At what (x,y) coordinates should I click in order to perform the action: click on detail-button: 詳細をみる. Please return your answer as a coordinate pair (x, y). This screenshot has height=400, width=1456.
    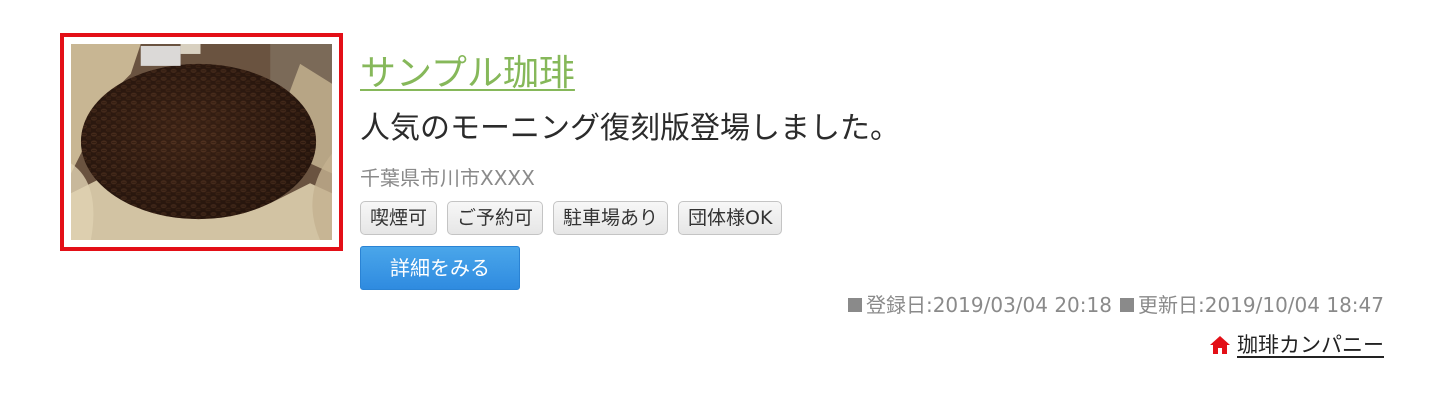
    Looking at the image, I should click on (440, 268).